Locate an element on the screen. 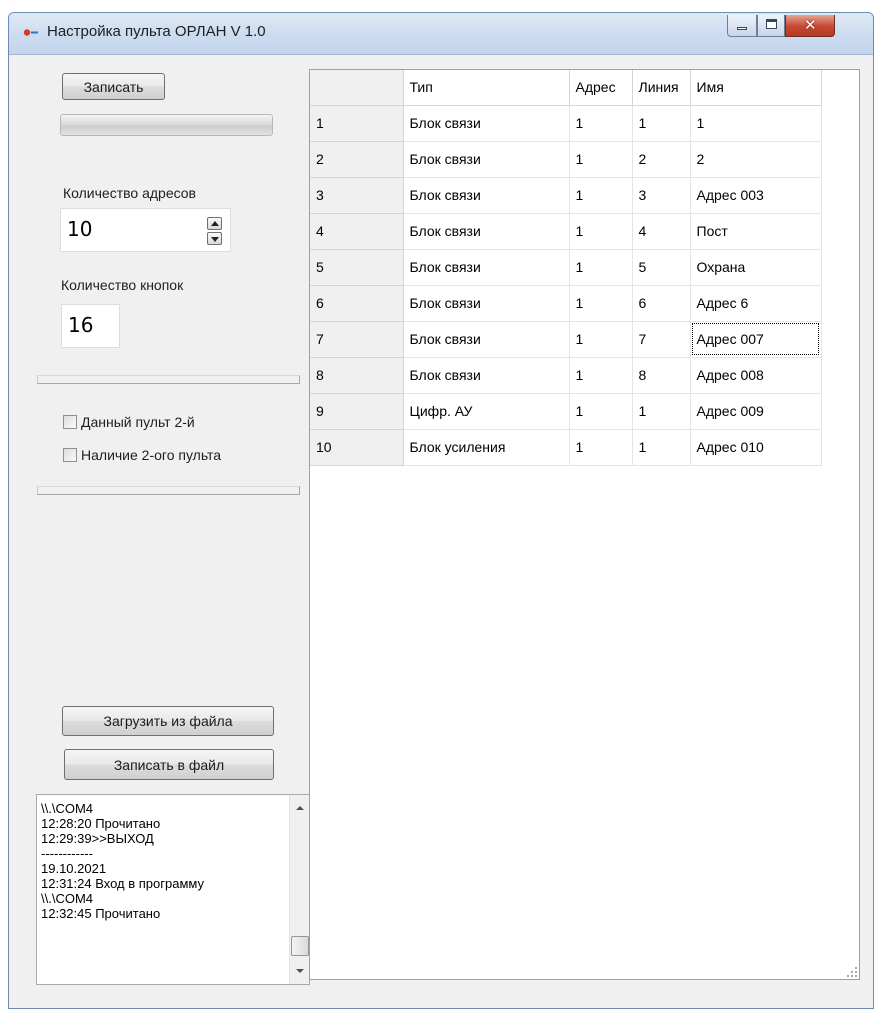 The height and width of the screenshot is (1009, 874). table-row: 4 Блок связи 1 4 Пост is located at coordinates (566, 231).